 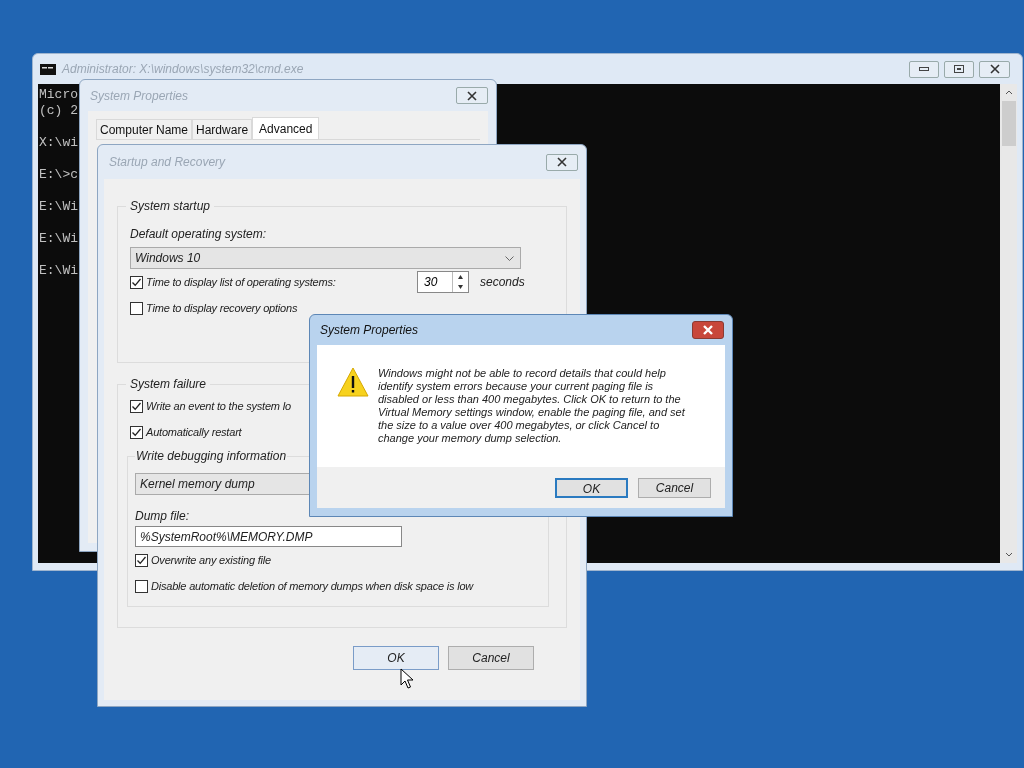 What do you see at coordinates (286, 128) in the screenshot?
I see `tab: Advanced` at bounding box center [286, 128].